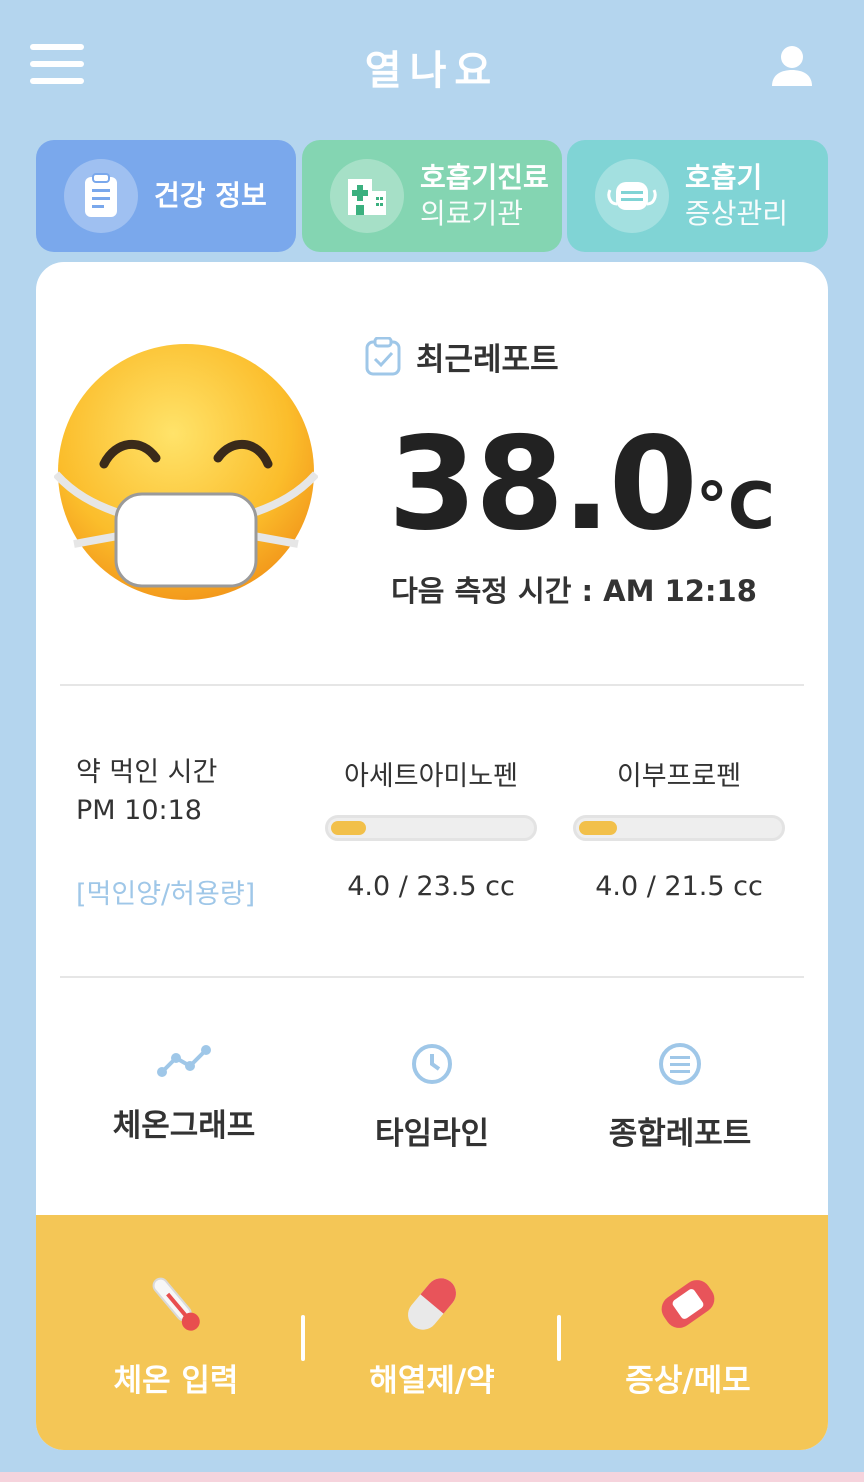  I want to click on temperature-unit: °C, so click(735, 507).